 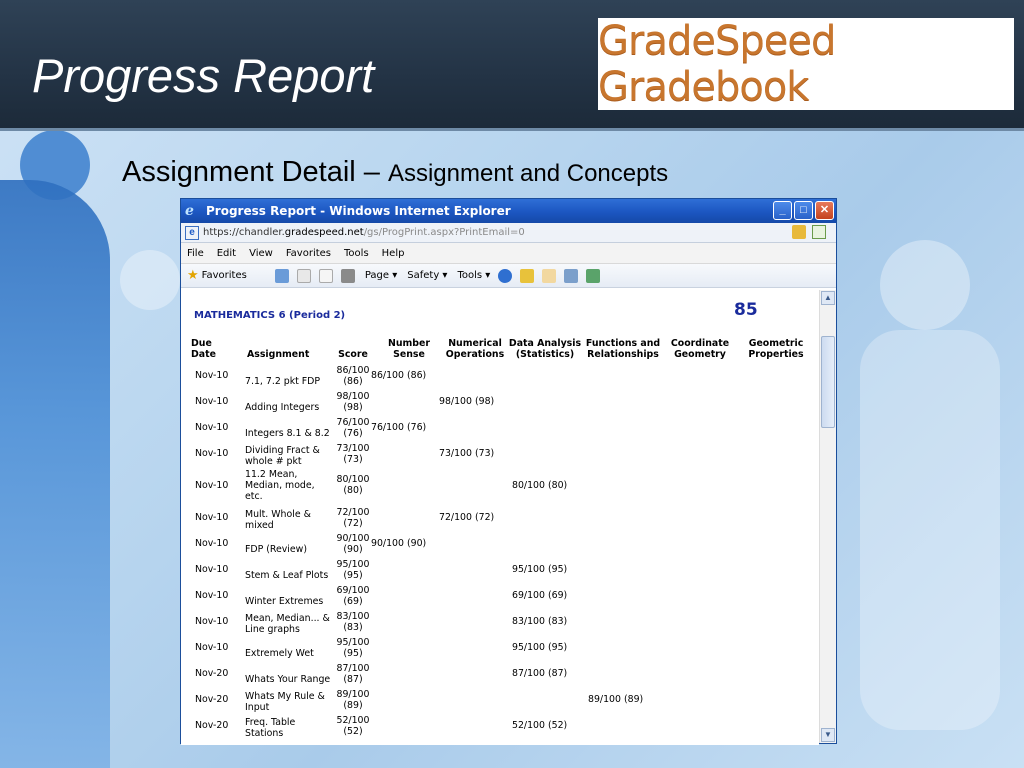 I want to click on print-icon, so click(x=347, y=275).